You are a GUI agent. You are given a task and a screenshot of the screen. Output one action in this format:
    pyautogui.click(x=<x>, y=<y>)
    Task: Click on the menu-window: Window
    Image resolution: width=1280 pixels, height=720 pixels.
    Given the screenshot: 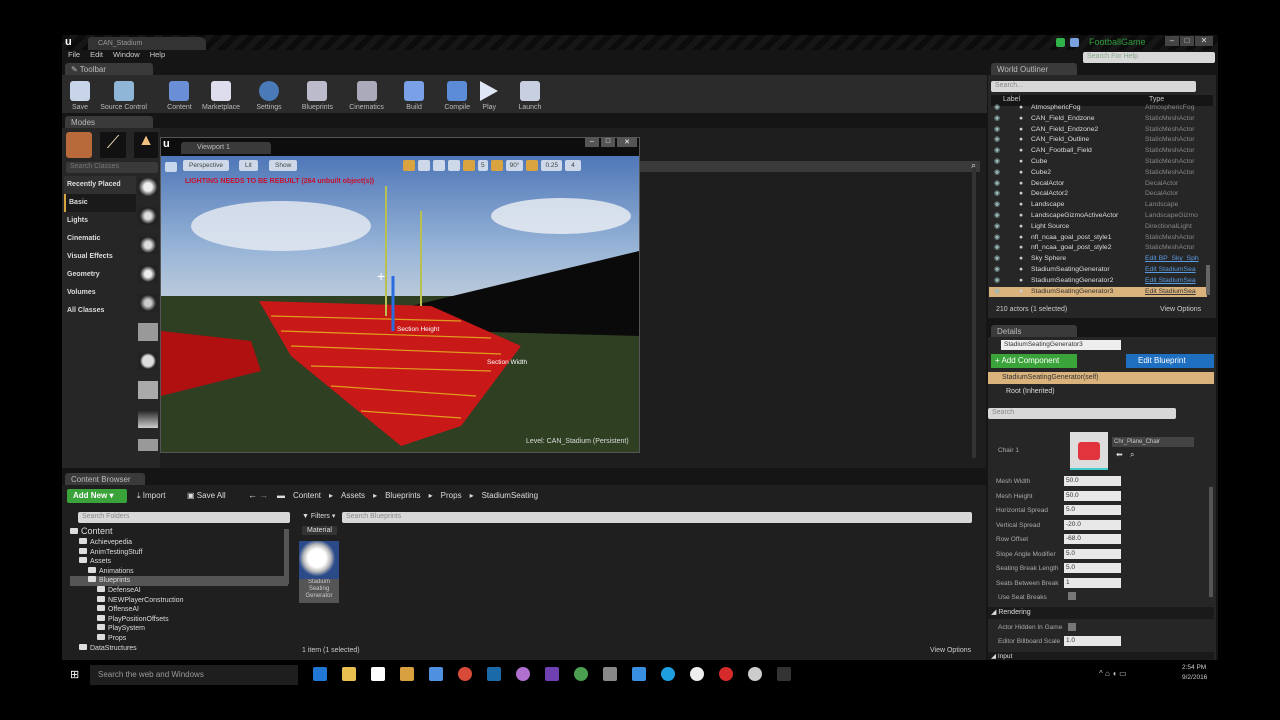 What is the action you would take?
    pyautogui.click(x=126, y=56)
    